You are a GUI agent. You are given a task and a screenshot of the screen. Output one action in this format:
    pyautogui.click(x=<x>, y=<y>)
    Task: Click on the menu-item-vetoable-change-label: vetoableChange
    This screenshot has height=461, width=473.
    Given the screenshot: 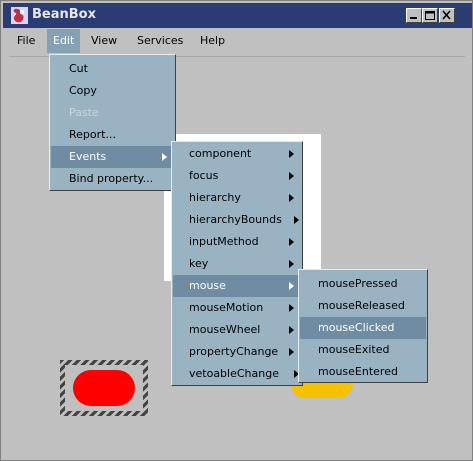 What is the action you would take?
    pyautogui.click(x=234, y=373)
    